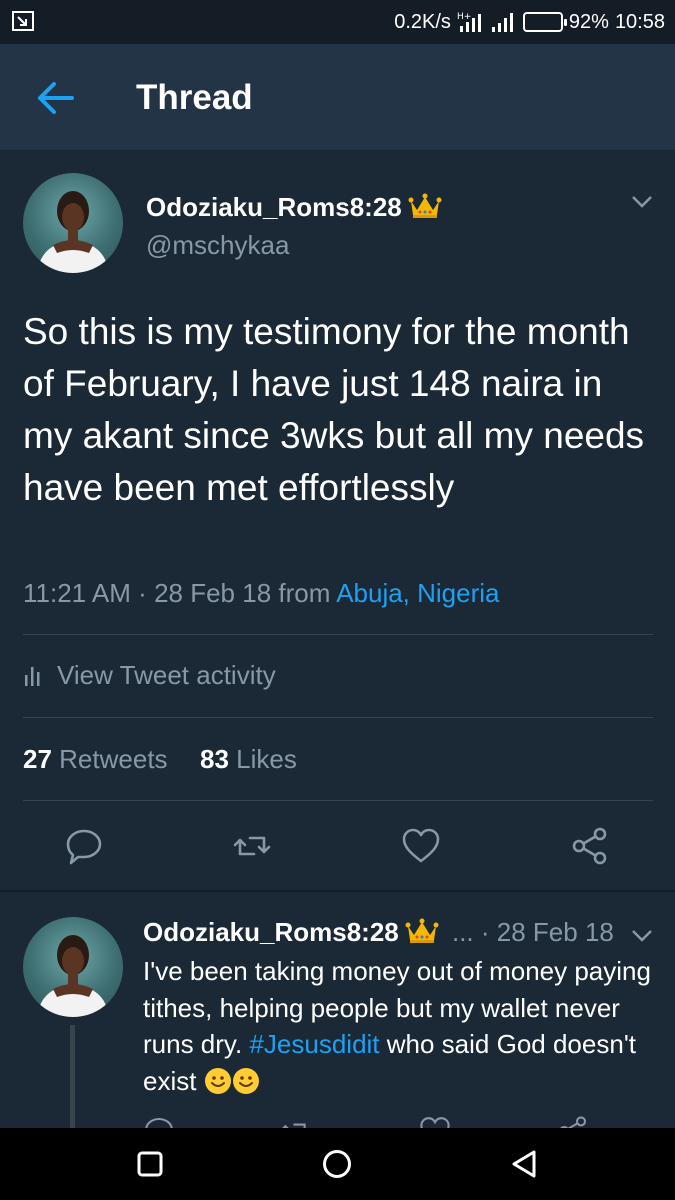  Describe the element at coordinates (422, 21) in the screenshot. I see `network-speed: 0.2K/s` at that location.